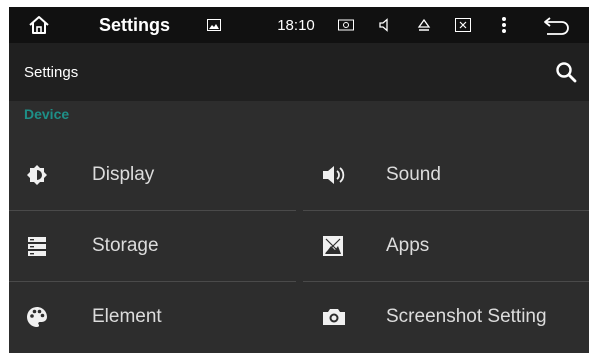 The image size is (589, 353). Describe the element at coordinates (39, 25) in the screenshot. I see `home-icon` at that location.